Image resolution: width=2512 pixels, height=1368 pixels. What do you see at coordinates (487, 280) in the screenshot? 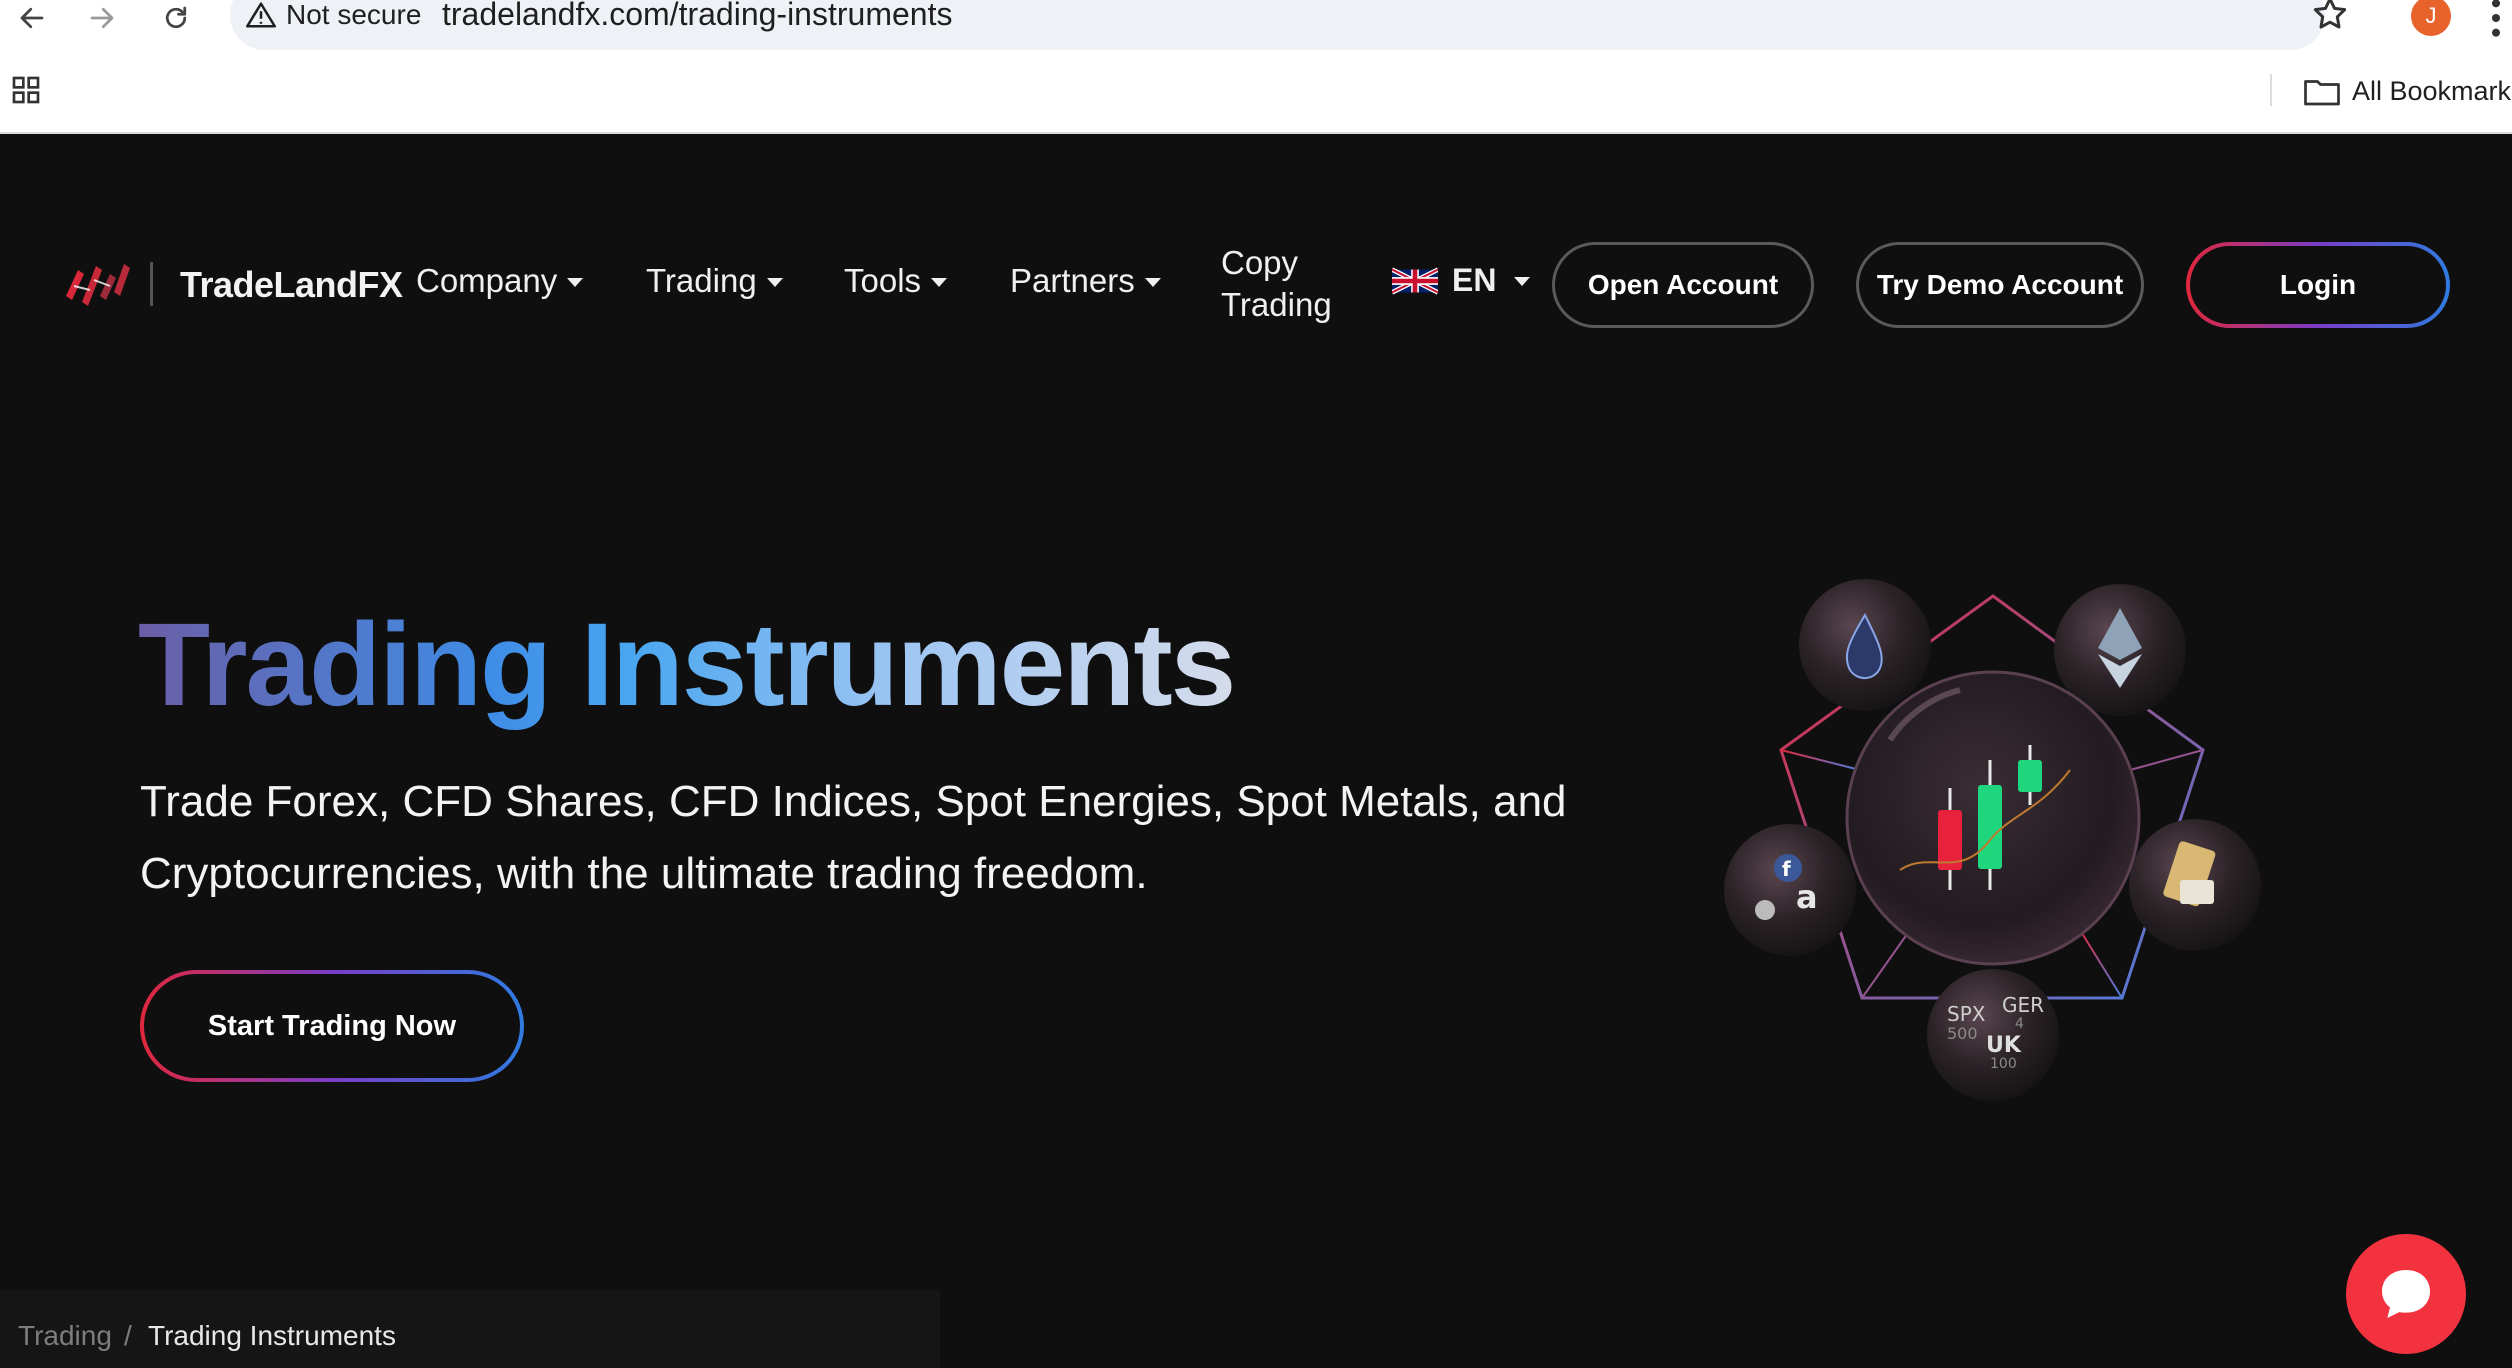
I see `nav-company-label: Company` at bounding box center [487, 280].